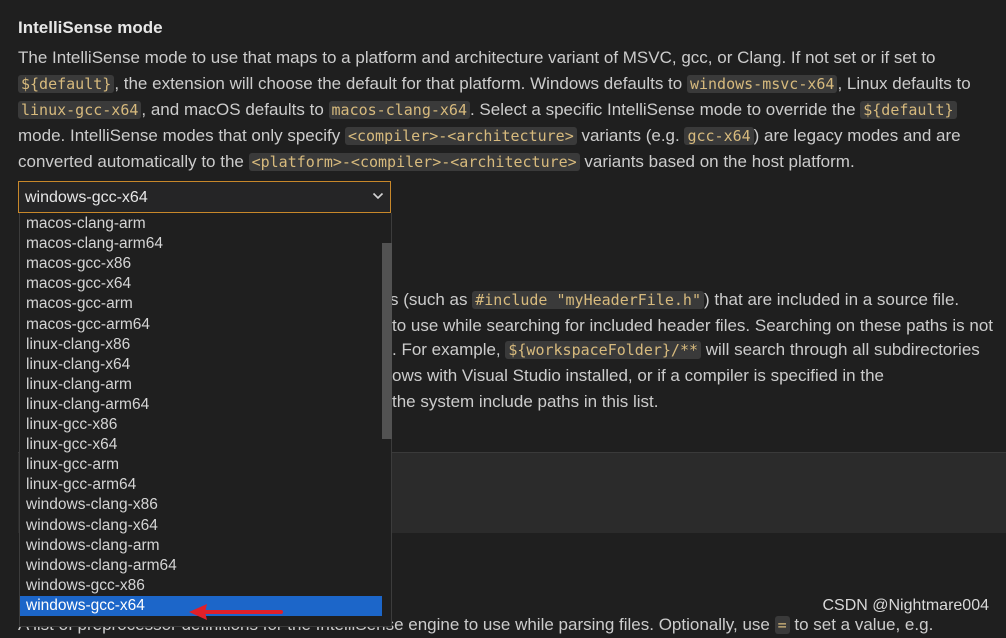 The image size is (1006, 638). What do you see at coordinates (133, 161) in the screenshot?
I see `text-run: converted automatically to the` at bounding box center [133, 161].